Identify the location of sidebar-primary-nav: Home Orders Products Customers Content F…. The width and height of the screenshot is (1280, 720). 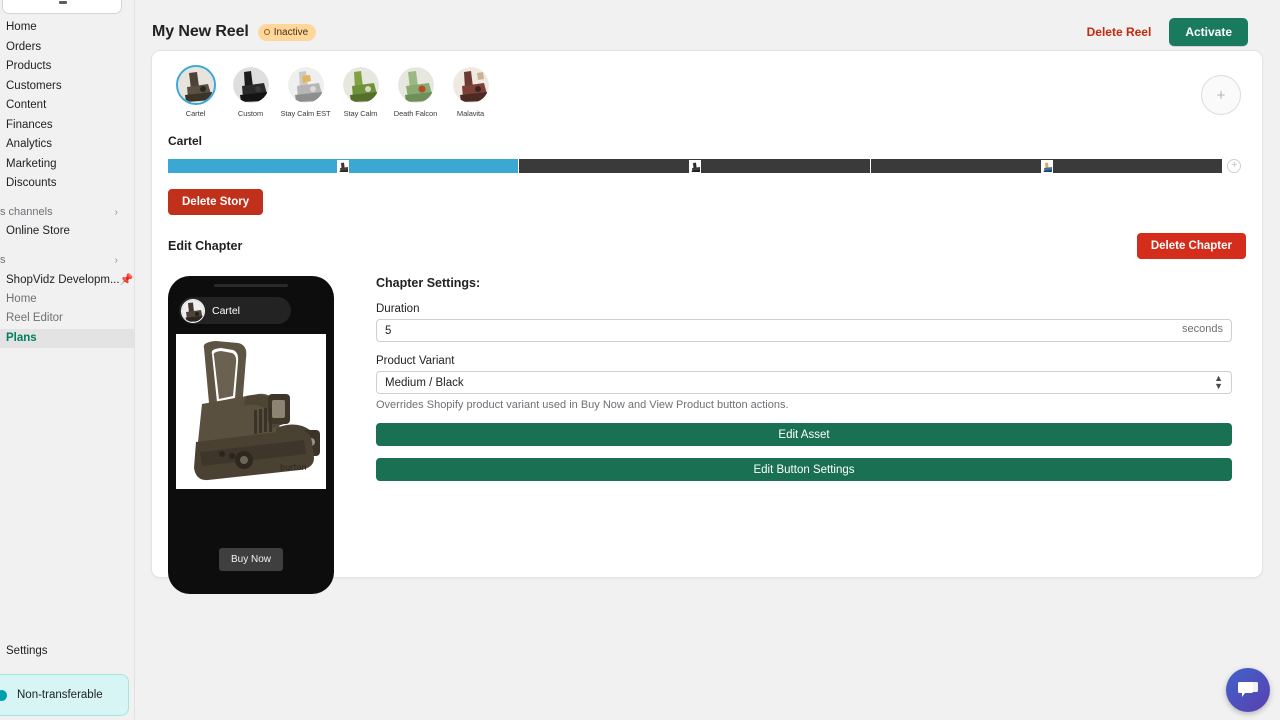
(67, 97).